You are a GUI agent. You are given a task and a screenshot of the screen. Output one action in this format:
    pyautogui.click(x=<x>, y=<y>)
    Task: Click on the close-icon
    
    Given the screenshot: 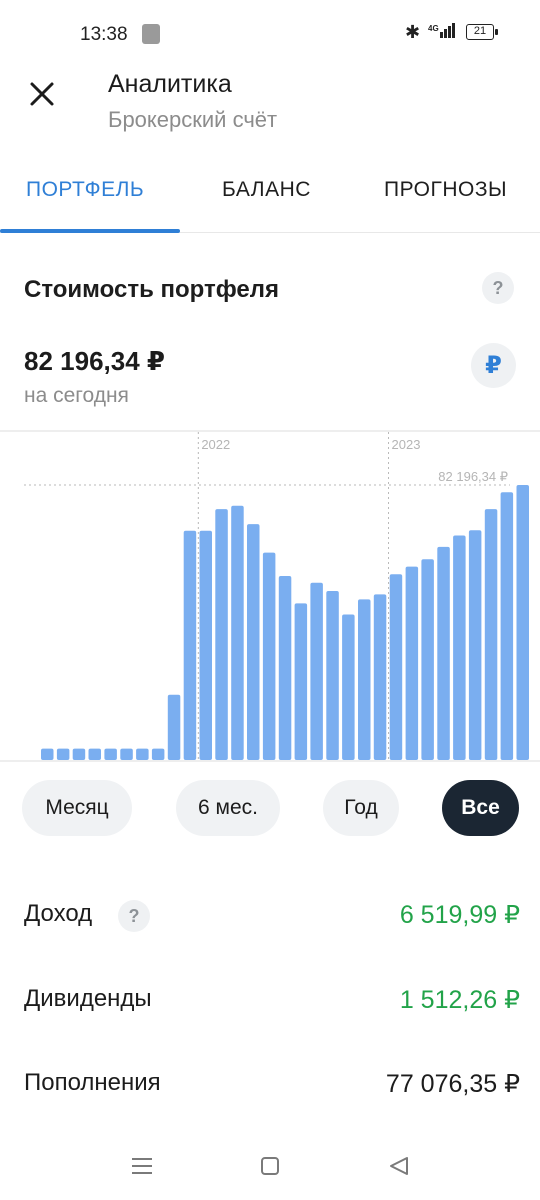 What is the action you would take?
    pyautogui.click(x=42, y=94)
    